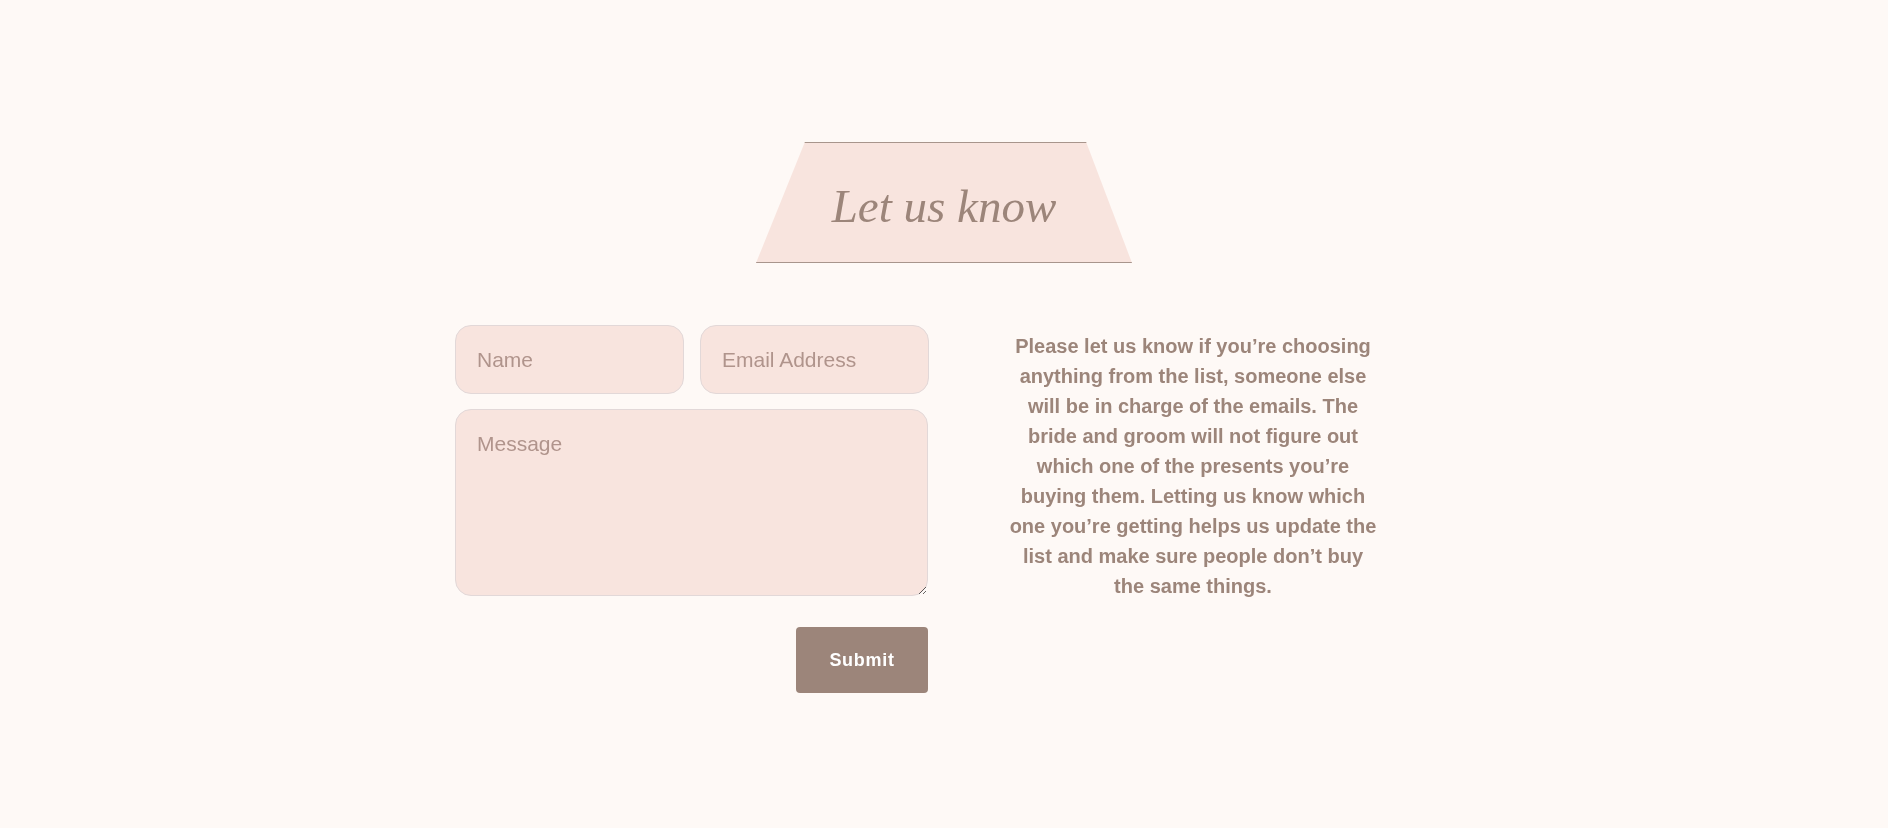 This screenshot has height=828, width=1888. I want to click on page-title: Let us know, so click(944, 206).